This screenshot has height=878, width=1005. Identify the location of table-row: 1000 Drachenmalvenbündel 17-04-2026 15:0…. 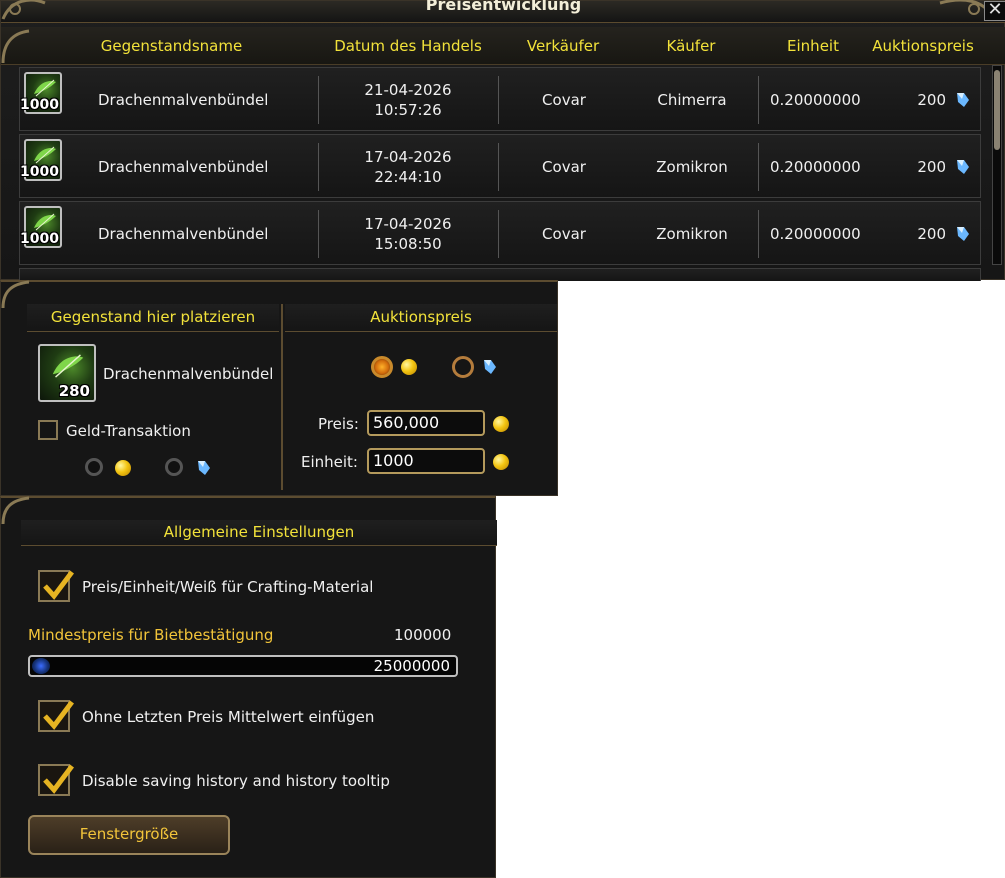
(500, 233).